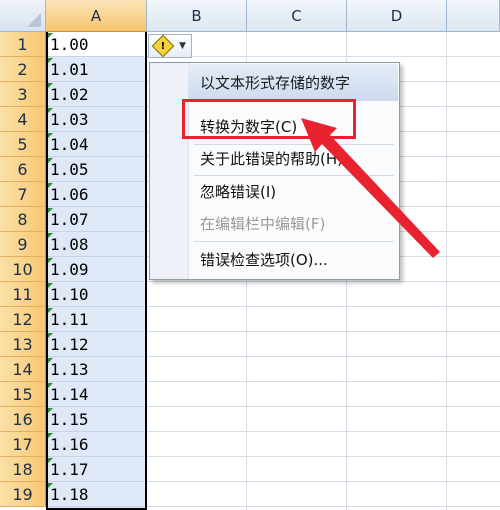 This screenshot has width=500, height=510. What do you see at coordinates (370, 188) in the screenshot?
I see `annotation-arrow` at bounding box center [370, 188].